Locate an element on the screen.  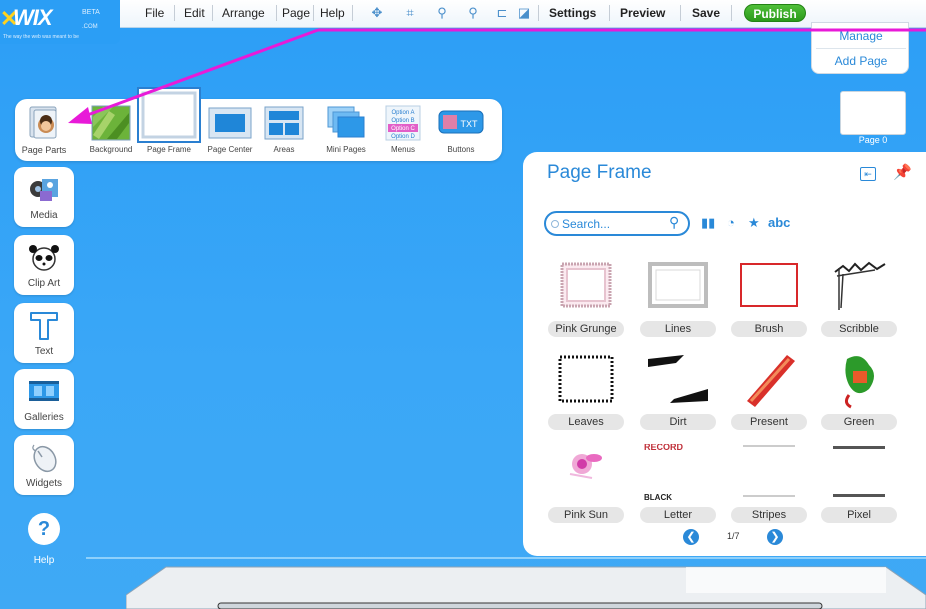
help-label: Help is located at coordinates (44, 560).